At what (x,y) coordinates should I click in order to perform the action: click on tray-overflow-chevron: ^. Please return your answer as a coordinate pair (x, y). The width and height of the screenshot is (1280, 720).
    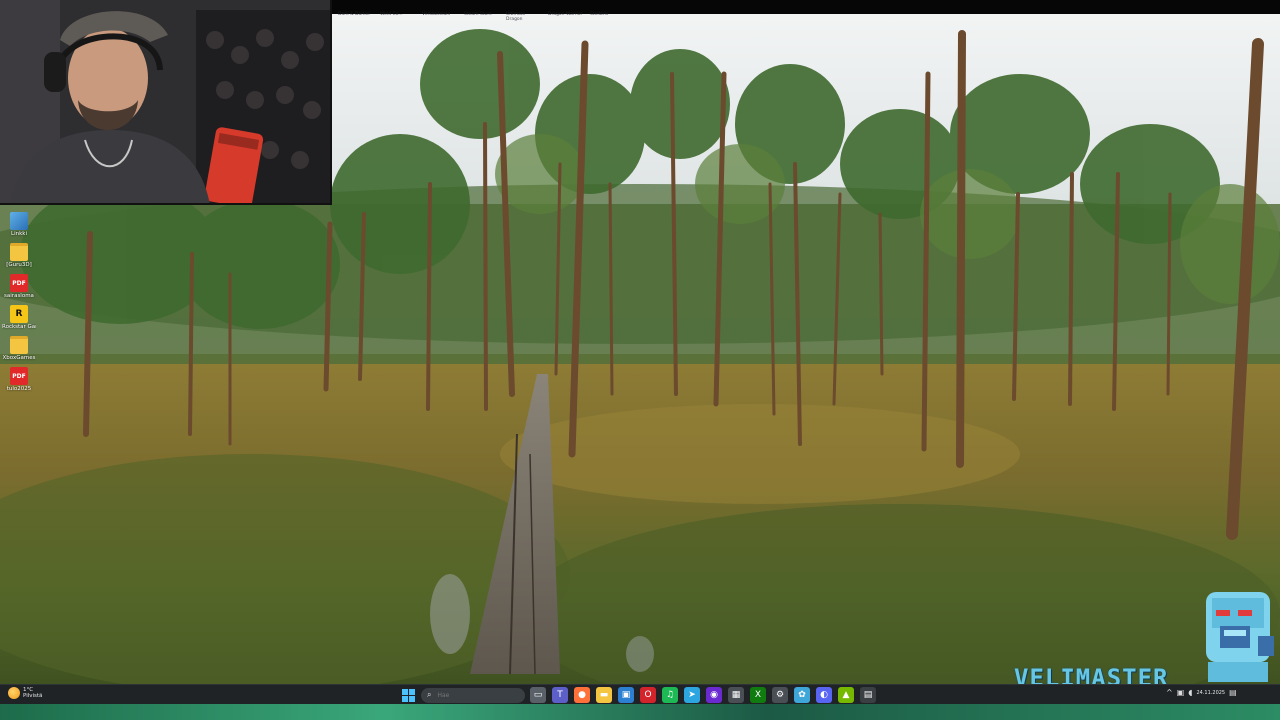
    Looking at the image, I should click on (1169, 692).